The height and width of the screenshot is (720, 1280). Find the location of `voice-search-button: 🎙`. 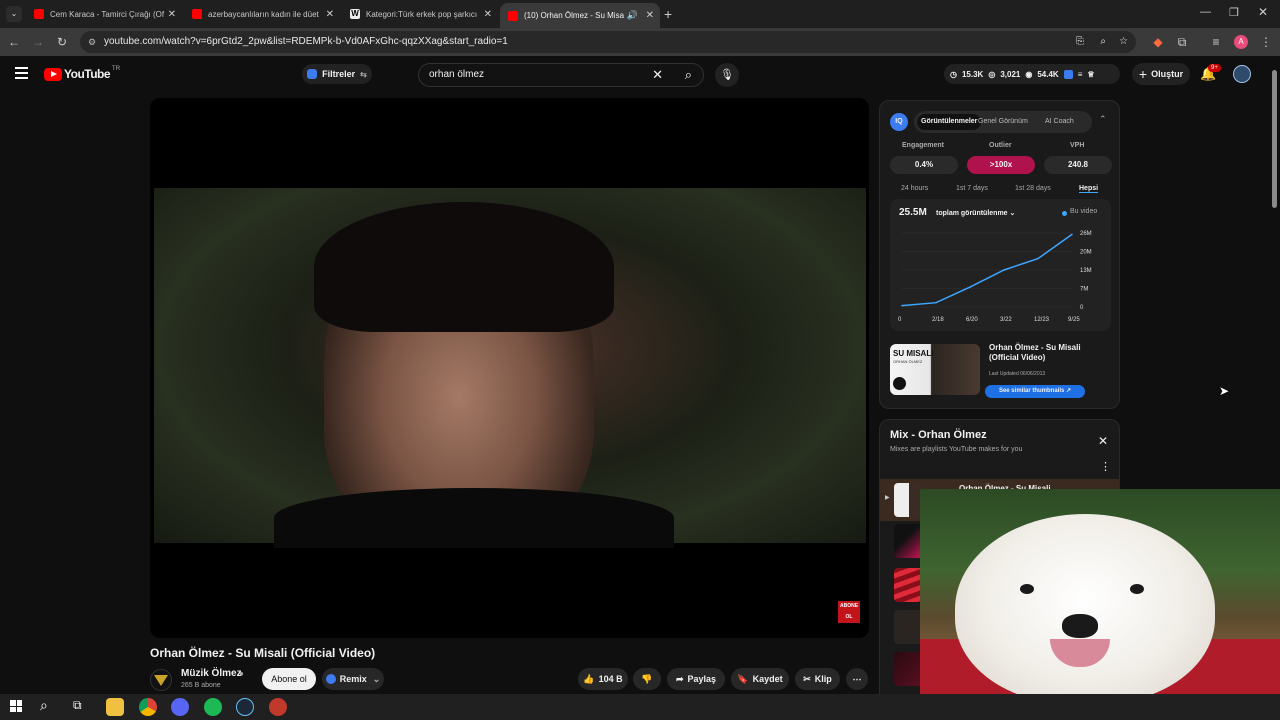

voice-search-button: 🎙 is located at coordinates (727, 75).